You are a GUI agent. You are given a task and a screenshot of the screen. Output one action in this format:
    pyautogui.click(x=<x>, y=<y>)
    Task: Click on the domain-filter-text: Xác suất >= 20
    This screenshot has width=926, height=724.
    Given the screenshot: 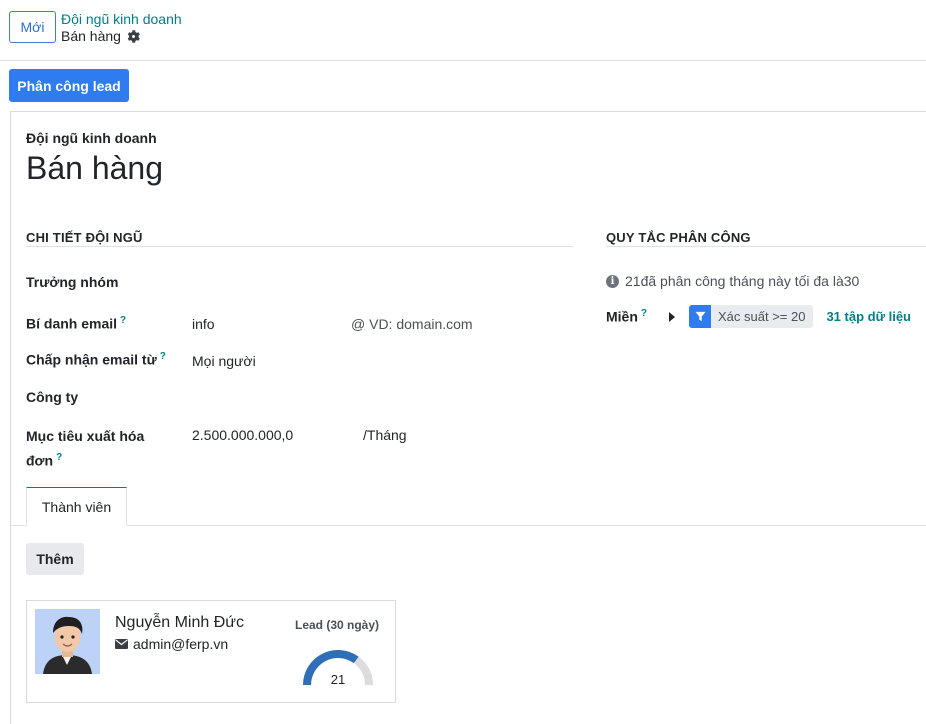 What is the action you would take?
    pyautogui.click(x=762, y=316)
    